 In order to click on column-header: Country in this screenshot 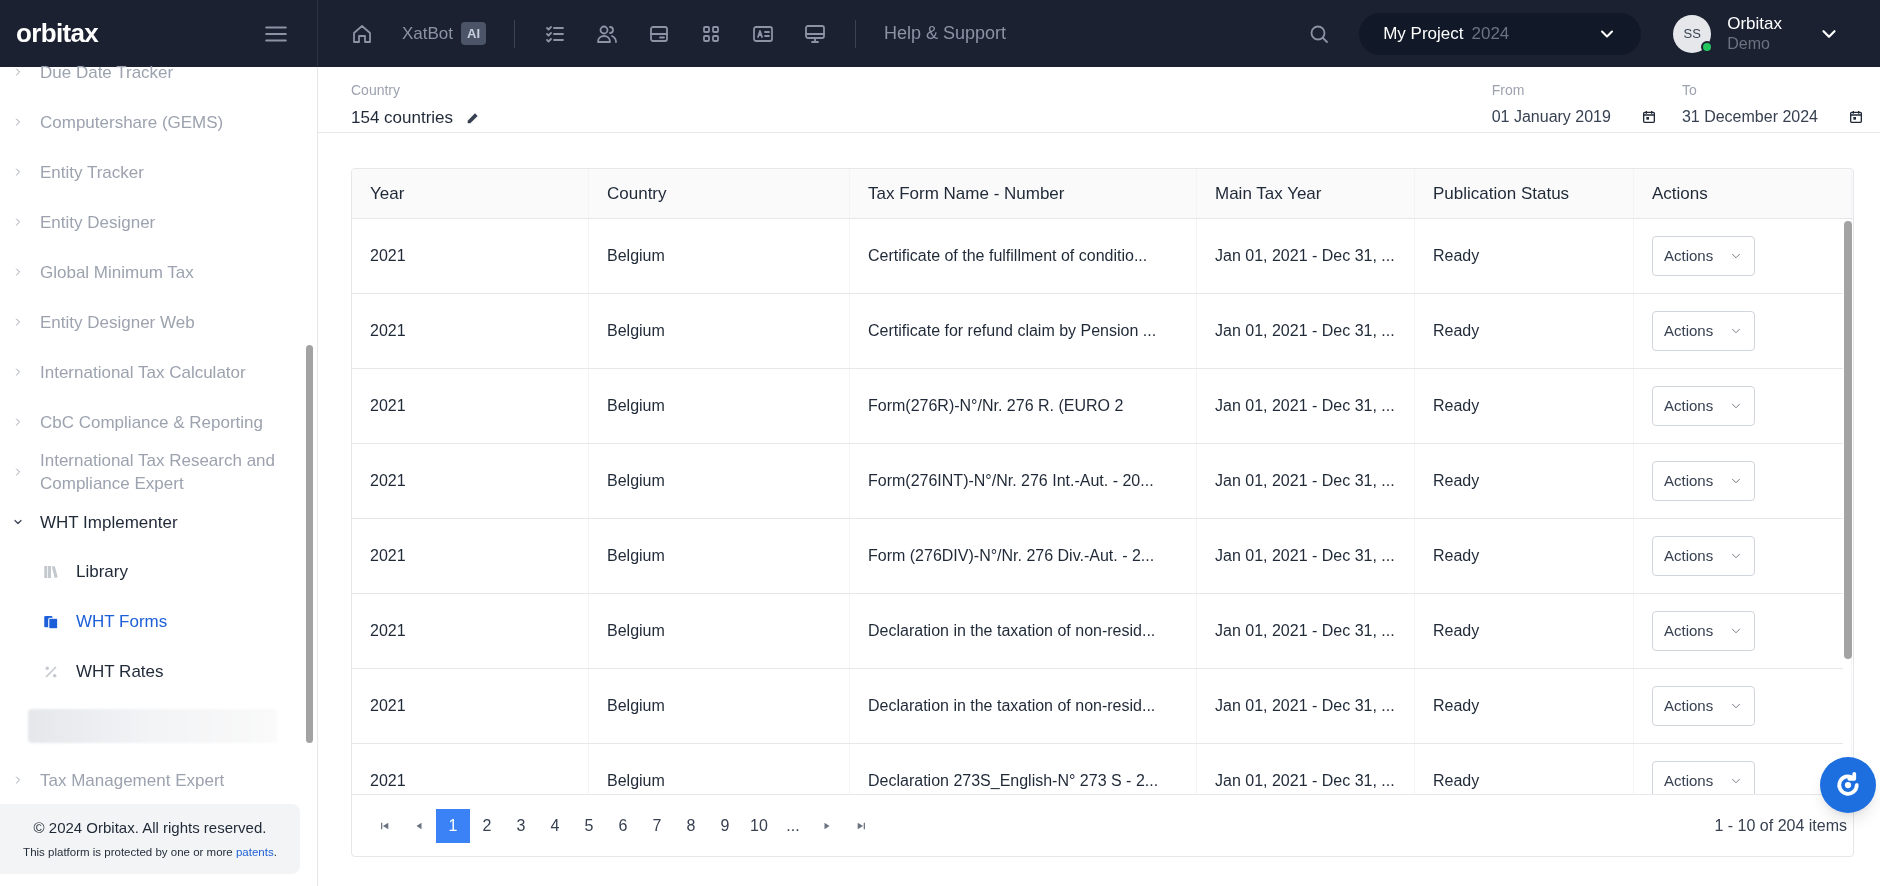, I will do `click(719, 193)`.